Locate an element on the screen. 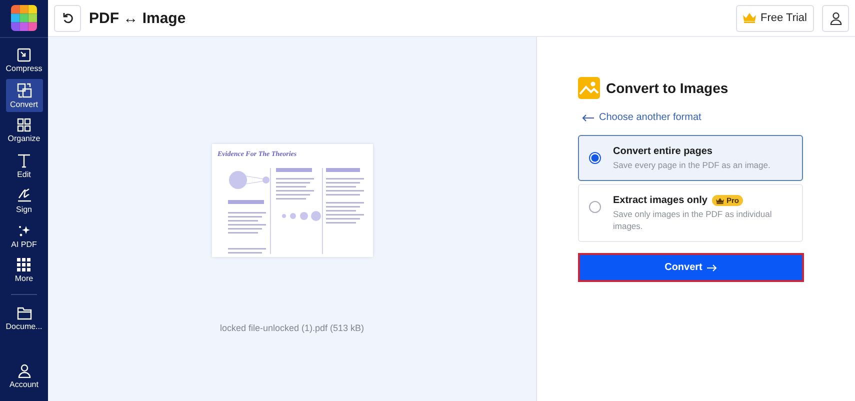 The height and width of the screenshot is (401, 855). option-description: Save every page in the PDF as an image. is located at coordinates (691, 166).